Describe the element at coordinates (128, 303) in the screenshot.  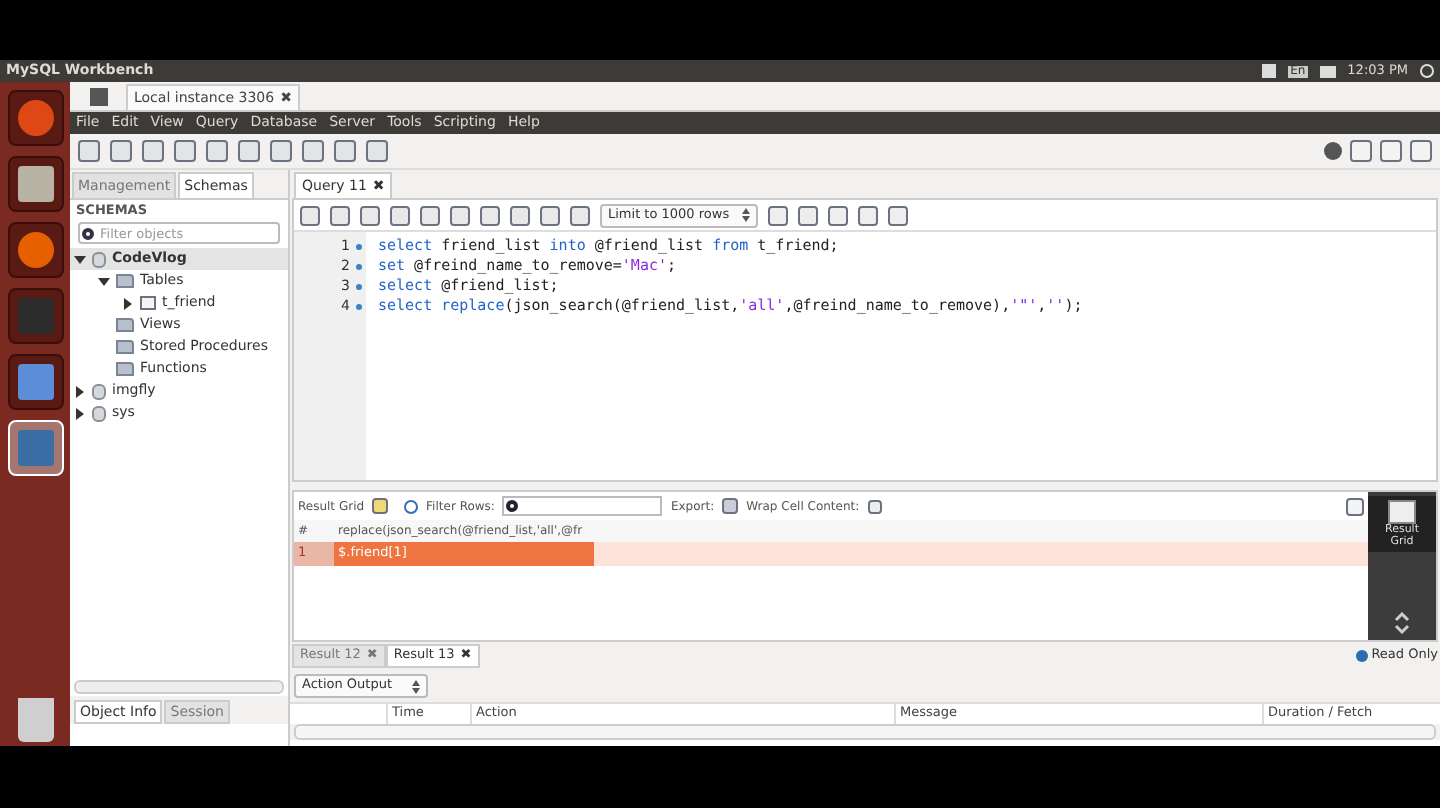
I see `collapsed-arrow-icon` at that location.